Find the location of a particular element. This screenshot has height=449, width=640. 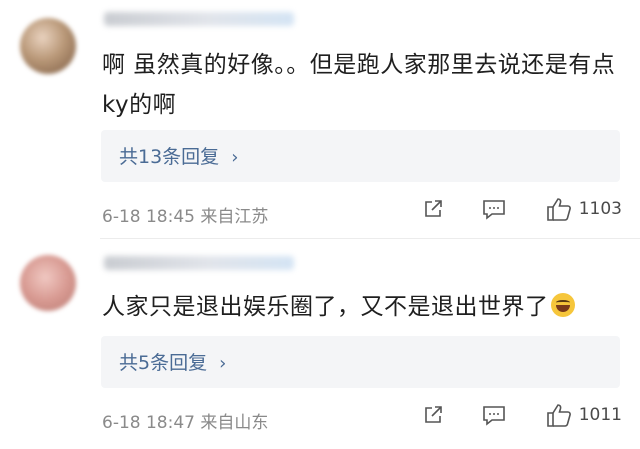

comment-text: 啊 虽然真的好像。。但是跑人家那里去说还是有点ky的啊 is located at coordinates (359, 85).